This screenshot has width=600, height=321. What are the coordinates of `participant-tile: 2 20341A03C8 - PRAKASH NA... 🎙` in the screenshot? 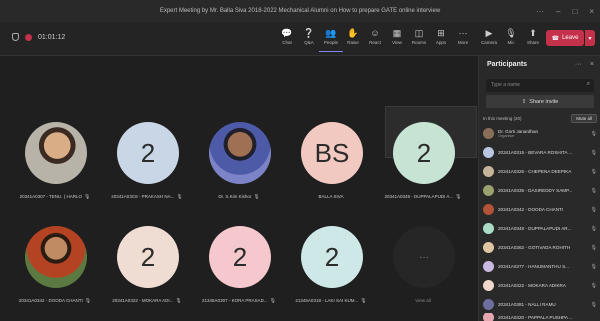 It's located at (147, 171).